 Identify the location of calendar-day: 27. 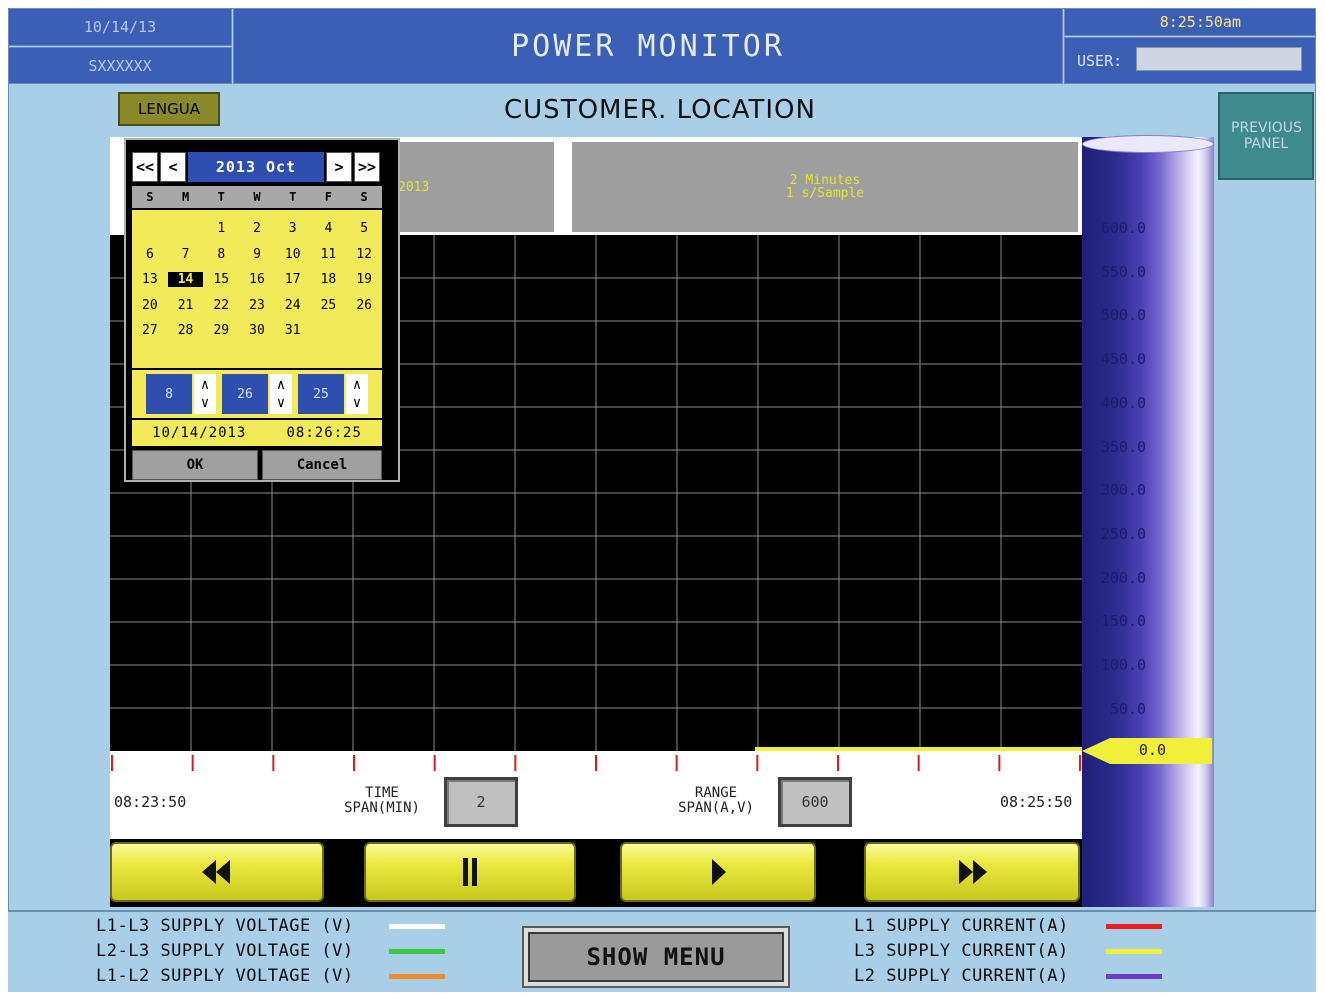
(150, 330).